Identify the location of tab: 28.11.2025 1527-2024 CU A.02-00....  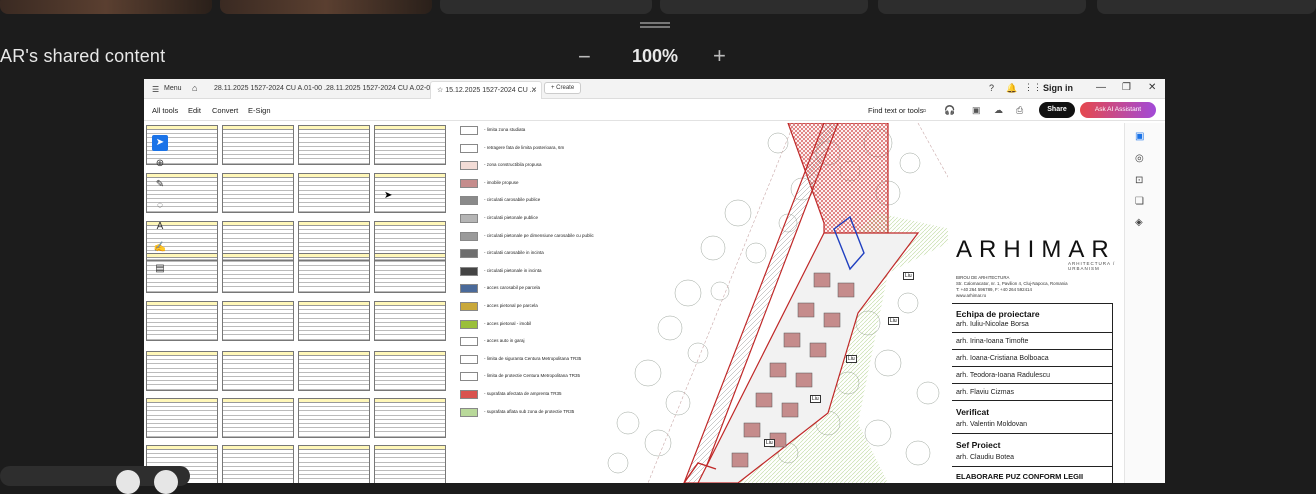
(383, 90).